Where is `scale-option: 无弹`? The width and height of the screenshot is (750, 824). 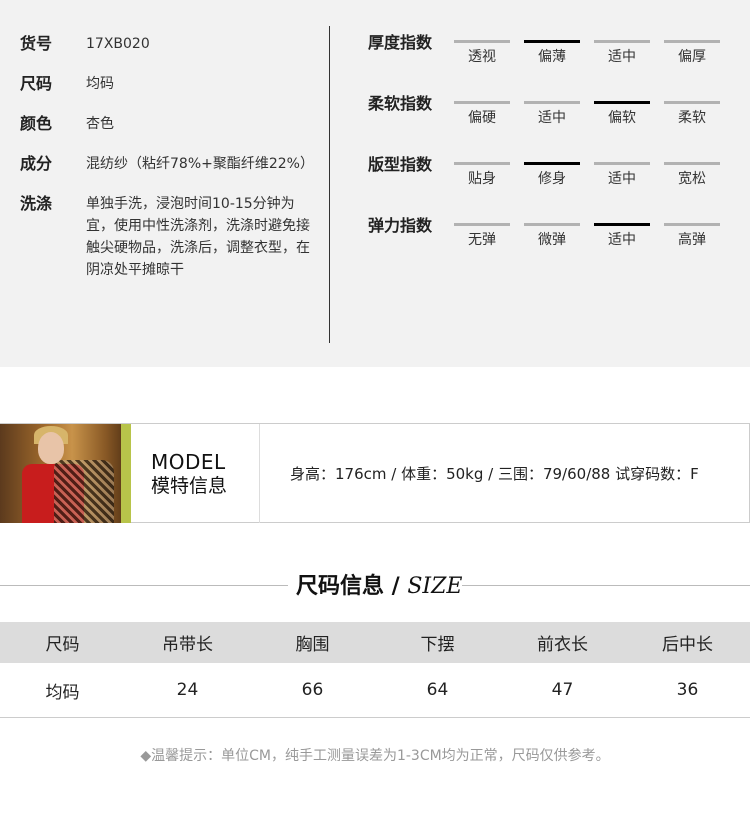
scale-option: 无弹 is located at coordinates (482, 236).